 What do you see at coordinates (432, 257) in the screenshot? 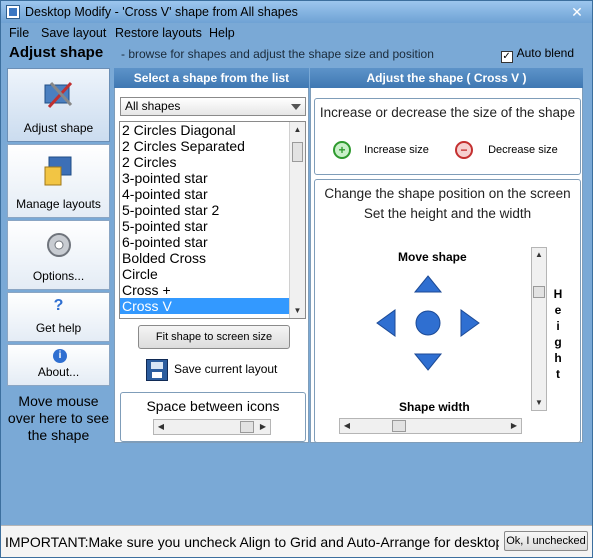
I see `move-shape-label: Move shape` at bounding box center [432, 257].